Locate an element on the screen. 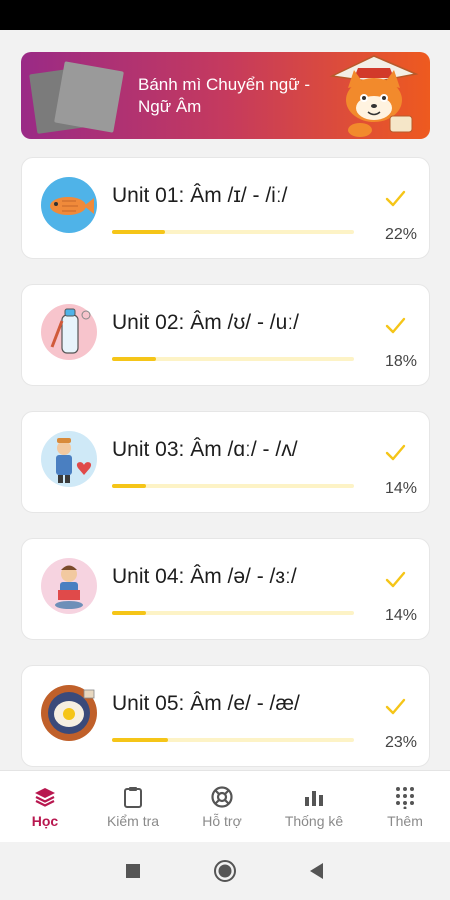 The height and width of the screenshot is (900, 450). back-icon is located at coordinates (317, 871).